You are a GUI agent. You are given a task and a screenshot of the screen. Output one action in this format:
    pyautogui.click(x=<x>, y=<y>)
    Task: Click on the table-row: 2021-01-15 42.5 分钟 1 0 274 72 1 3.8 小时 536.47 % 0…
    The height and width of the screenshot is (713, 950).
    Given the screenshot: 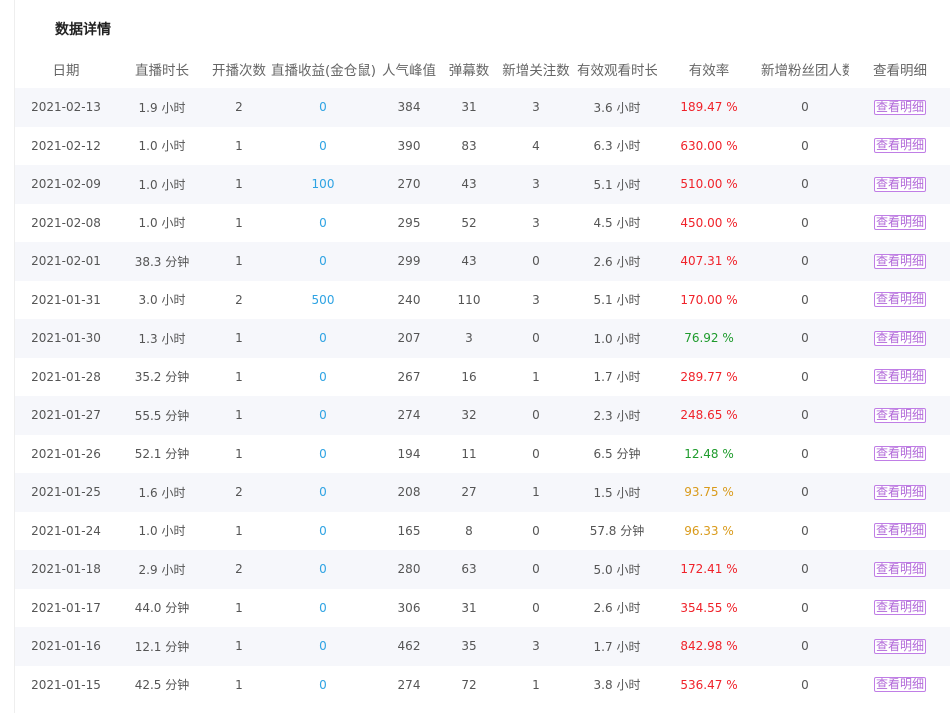 What is the action you would take?
    pyautogui.click(x=482, y=684)
    